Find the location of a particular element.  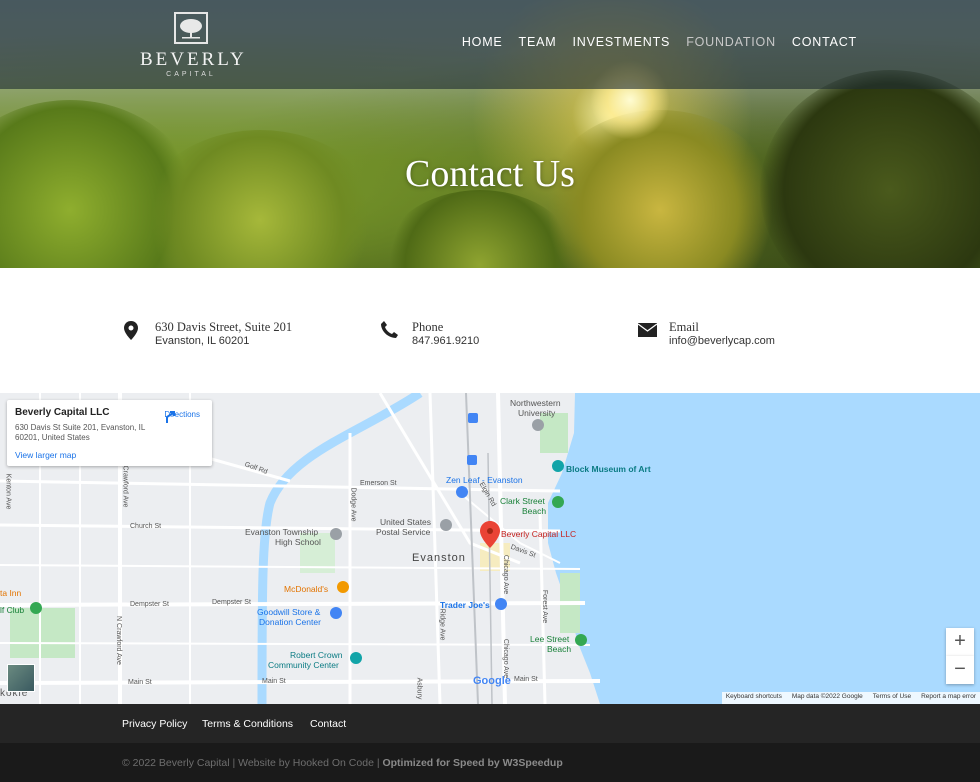

map-label: Block Museum of Art is located at coordinates (608, 469).